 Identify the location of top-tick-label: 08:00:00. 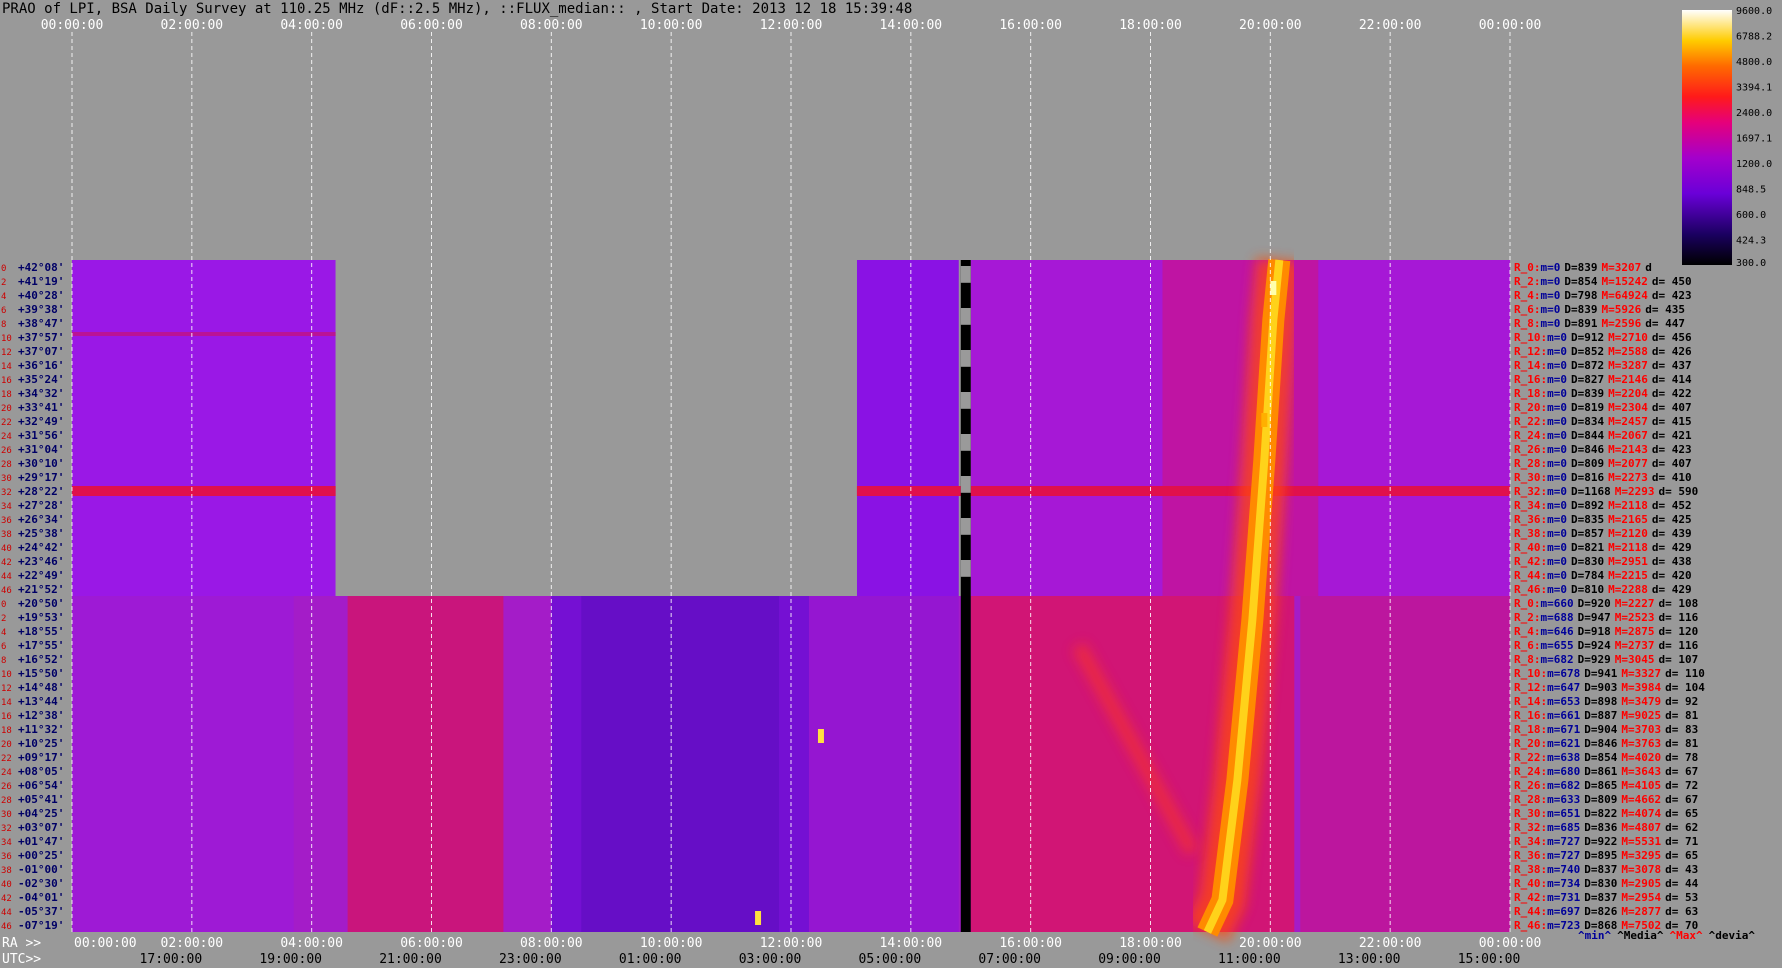
(551, 25).